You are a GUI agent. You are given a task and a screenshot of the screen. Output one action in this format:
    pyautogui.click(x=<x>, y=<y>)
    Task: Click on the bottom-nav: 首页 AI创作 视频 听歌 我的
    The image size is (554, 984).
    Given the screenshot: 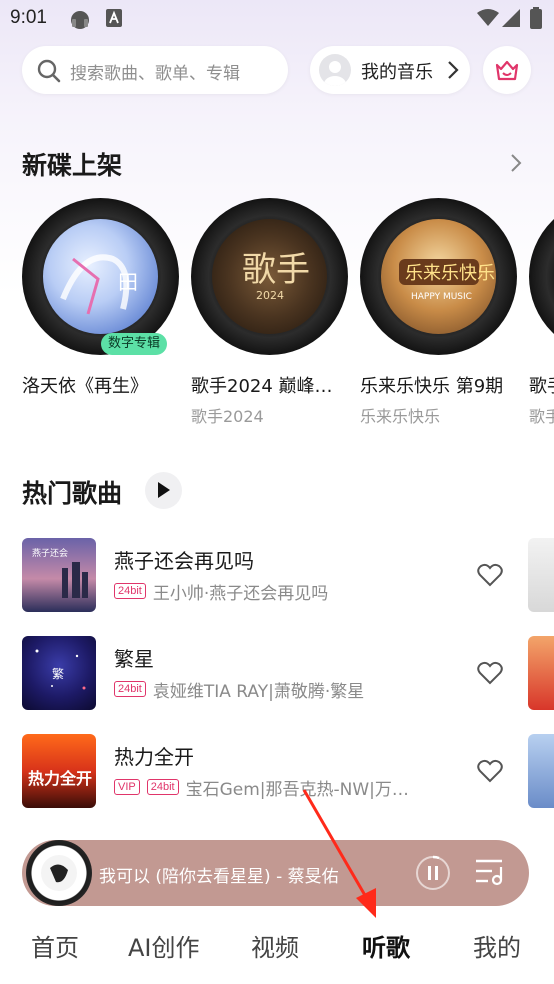 What is the action you would take?
    pyautogui.click(x=277, y=946)
    